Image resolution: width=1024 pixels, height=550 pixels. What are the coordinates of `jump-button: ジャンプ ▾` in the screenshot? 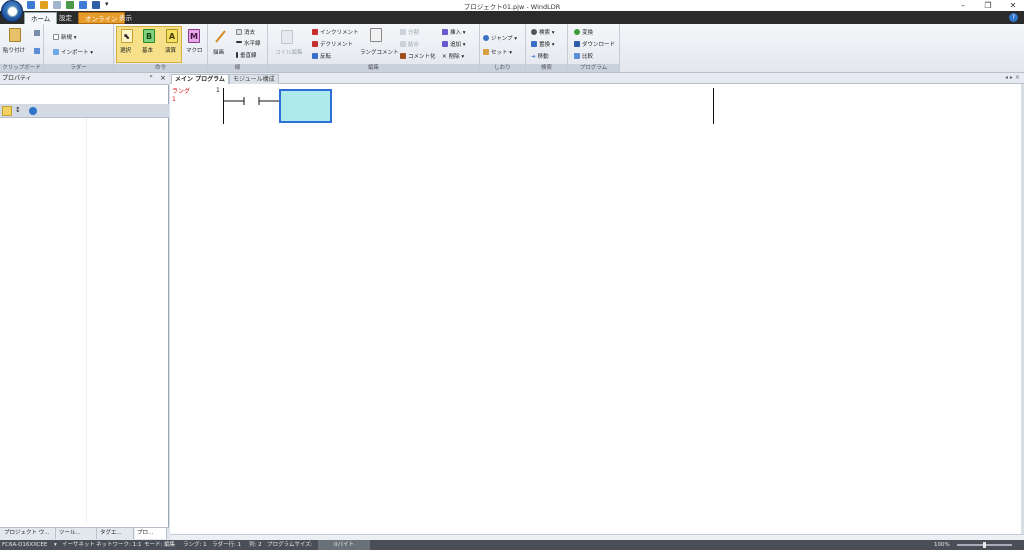 It's located at (500, 38).